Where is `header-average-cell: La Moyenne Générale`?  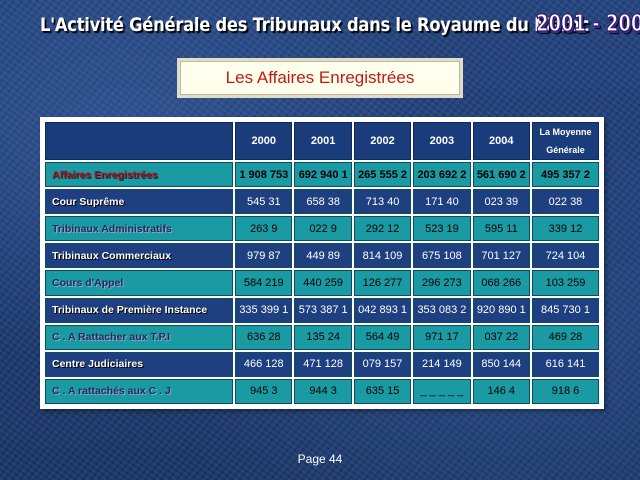
header-average-cell: La Moyenne Générale is located at coordinates (565, 141).